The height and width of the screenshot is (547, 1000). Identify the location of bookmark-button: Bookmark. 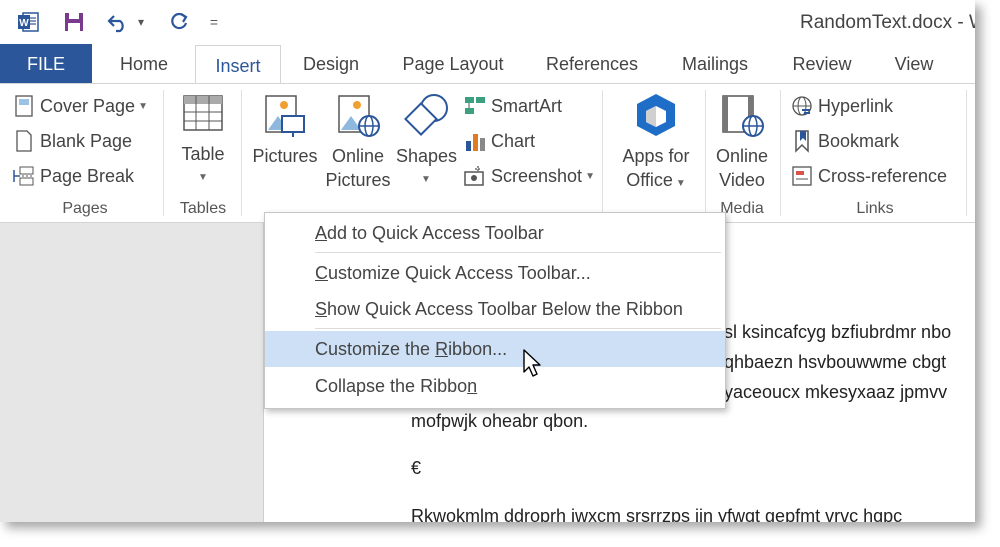
(844, 141).